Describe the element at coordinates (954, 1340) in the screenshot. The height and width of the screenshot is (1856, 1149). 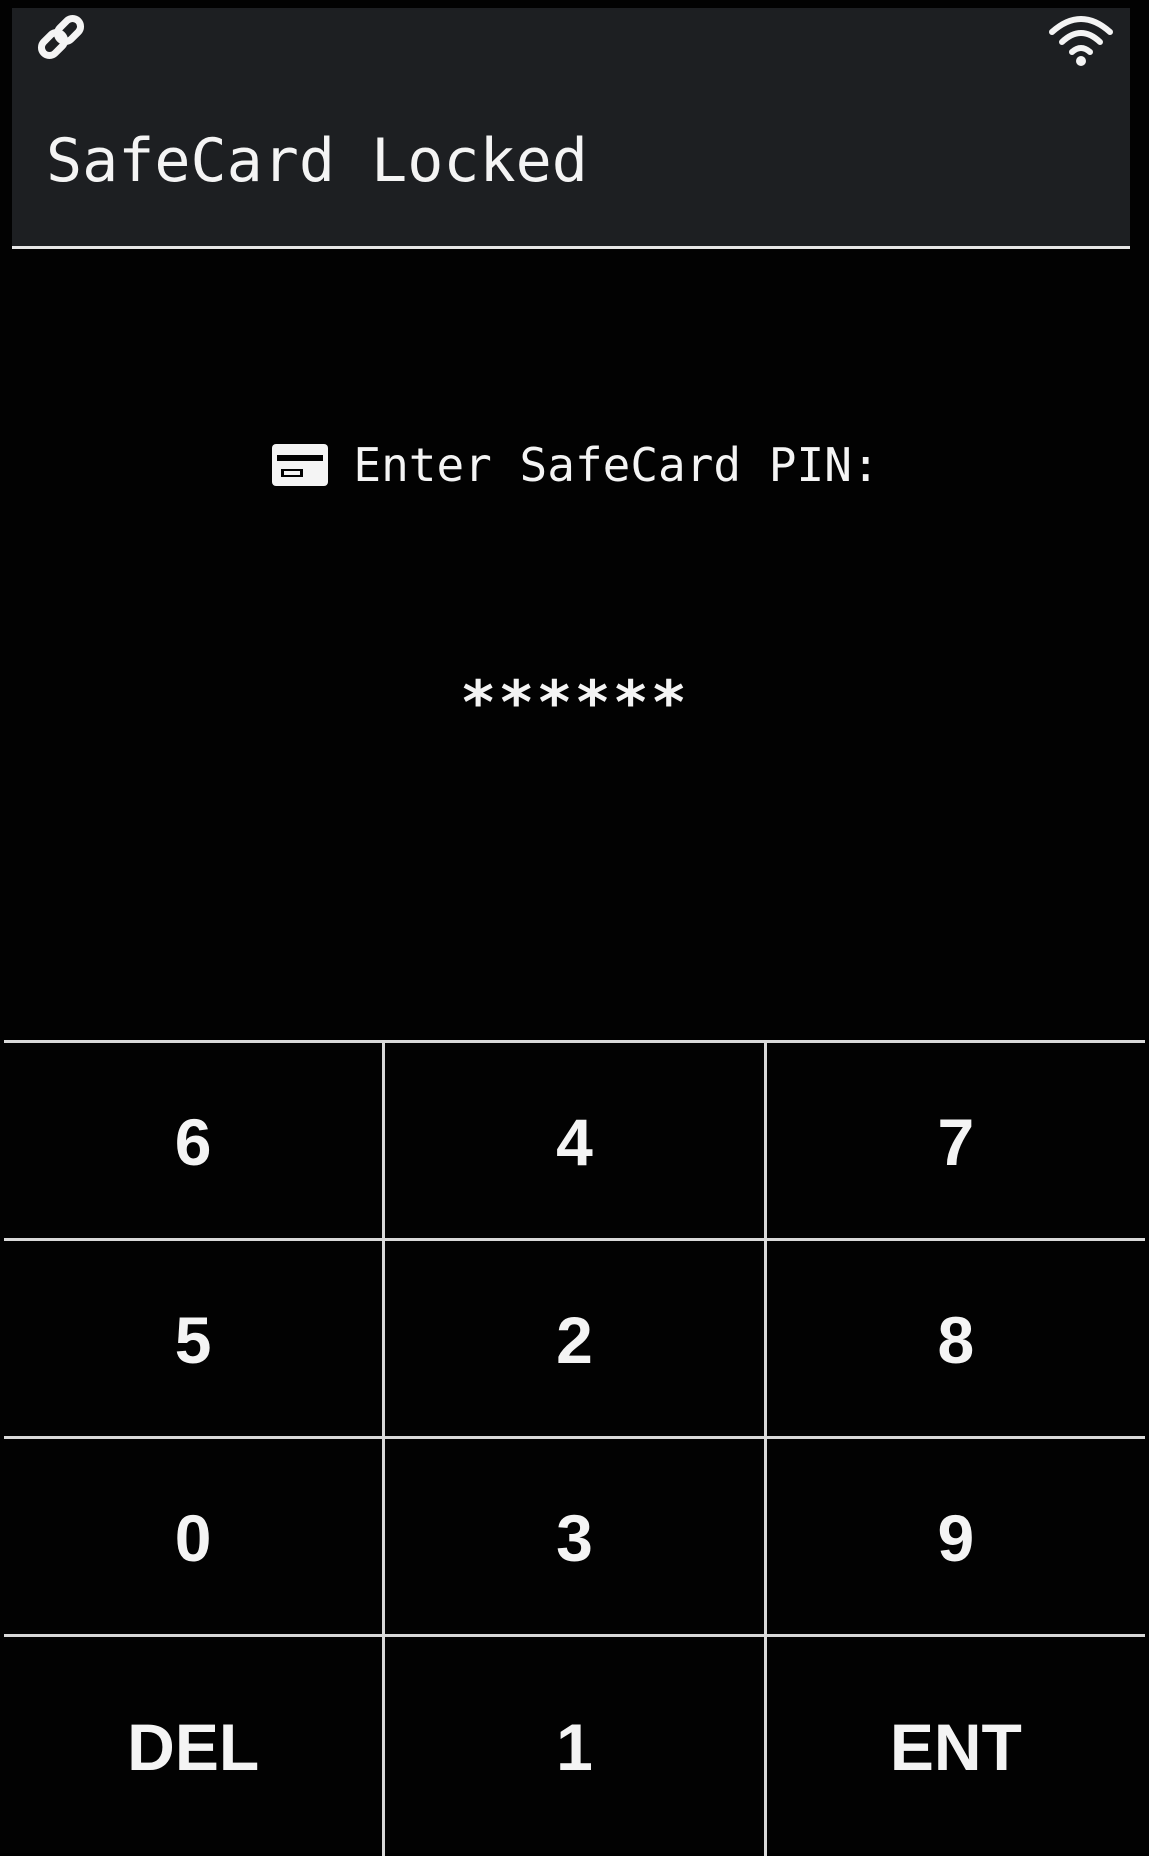
I see `key-8: 8` at that location.